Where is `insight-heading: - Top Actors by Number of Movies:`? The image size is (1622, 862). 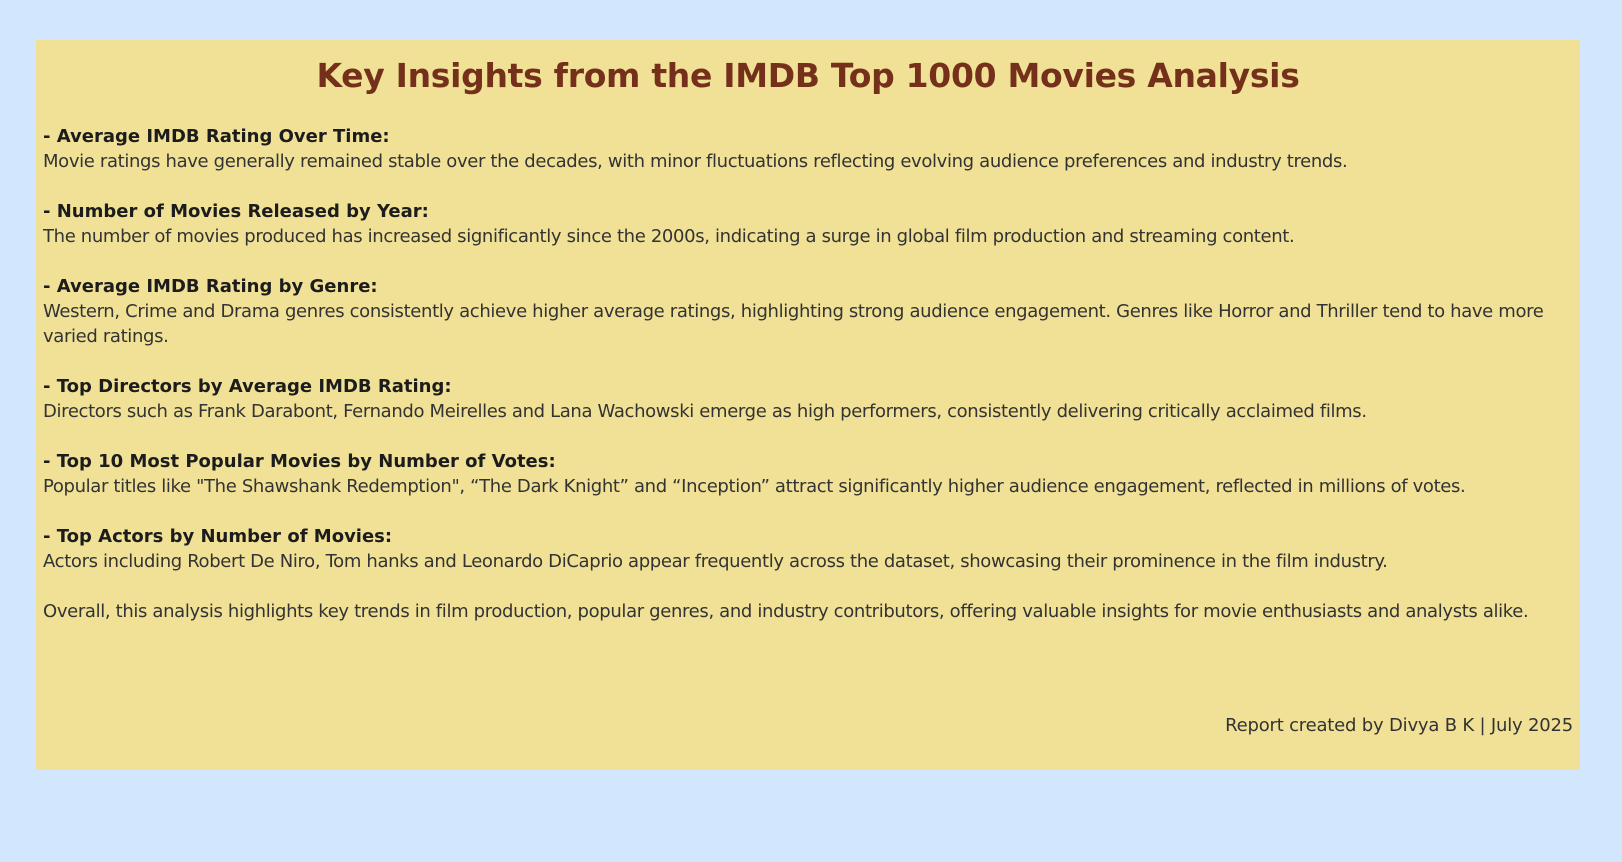 insight-heading: - Top Actors by Number of Movies: is located at coordinates (218, 536).